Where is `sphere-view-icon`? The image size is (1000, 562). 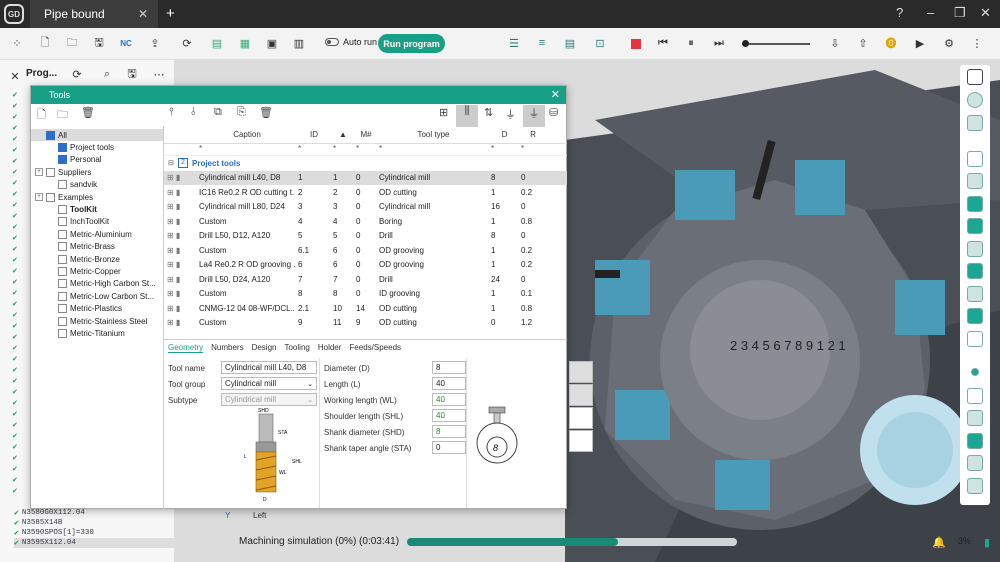 sphere-view-icon is located at coordinates (975, 100).